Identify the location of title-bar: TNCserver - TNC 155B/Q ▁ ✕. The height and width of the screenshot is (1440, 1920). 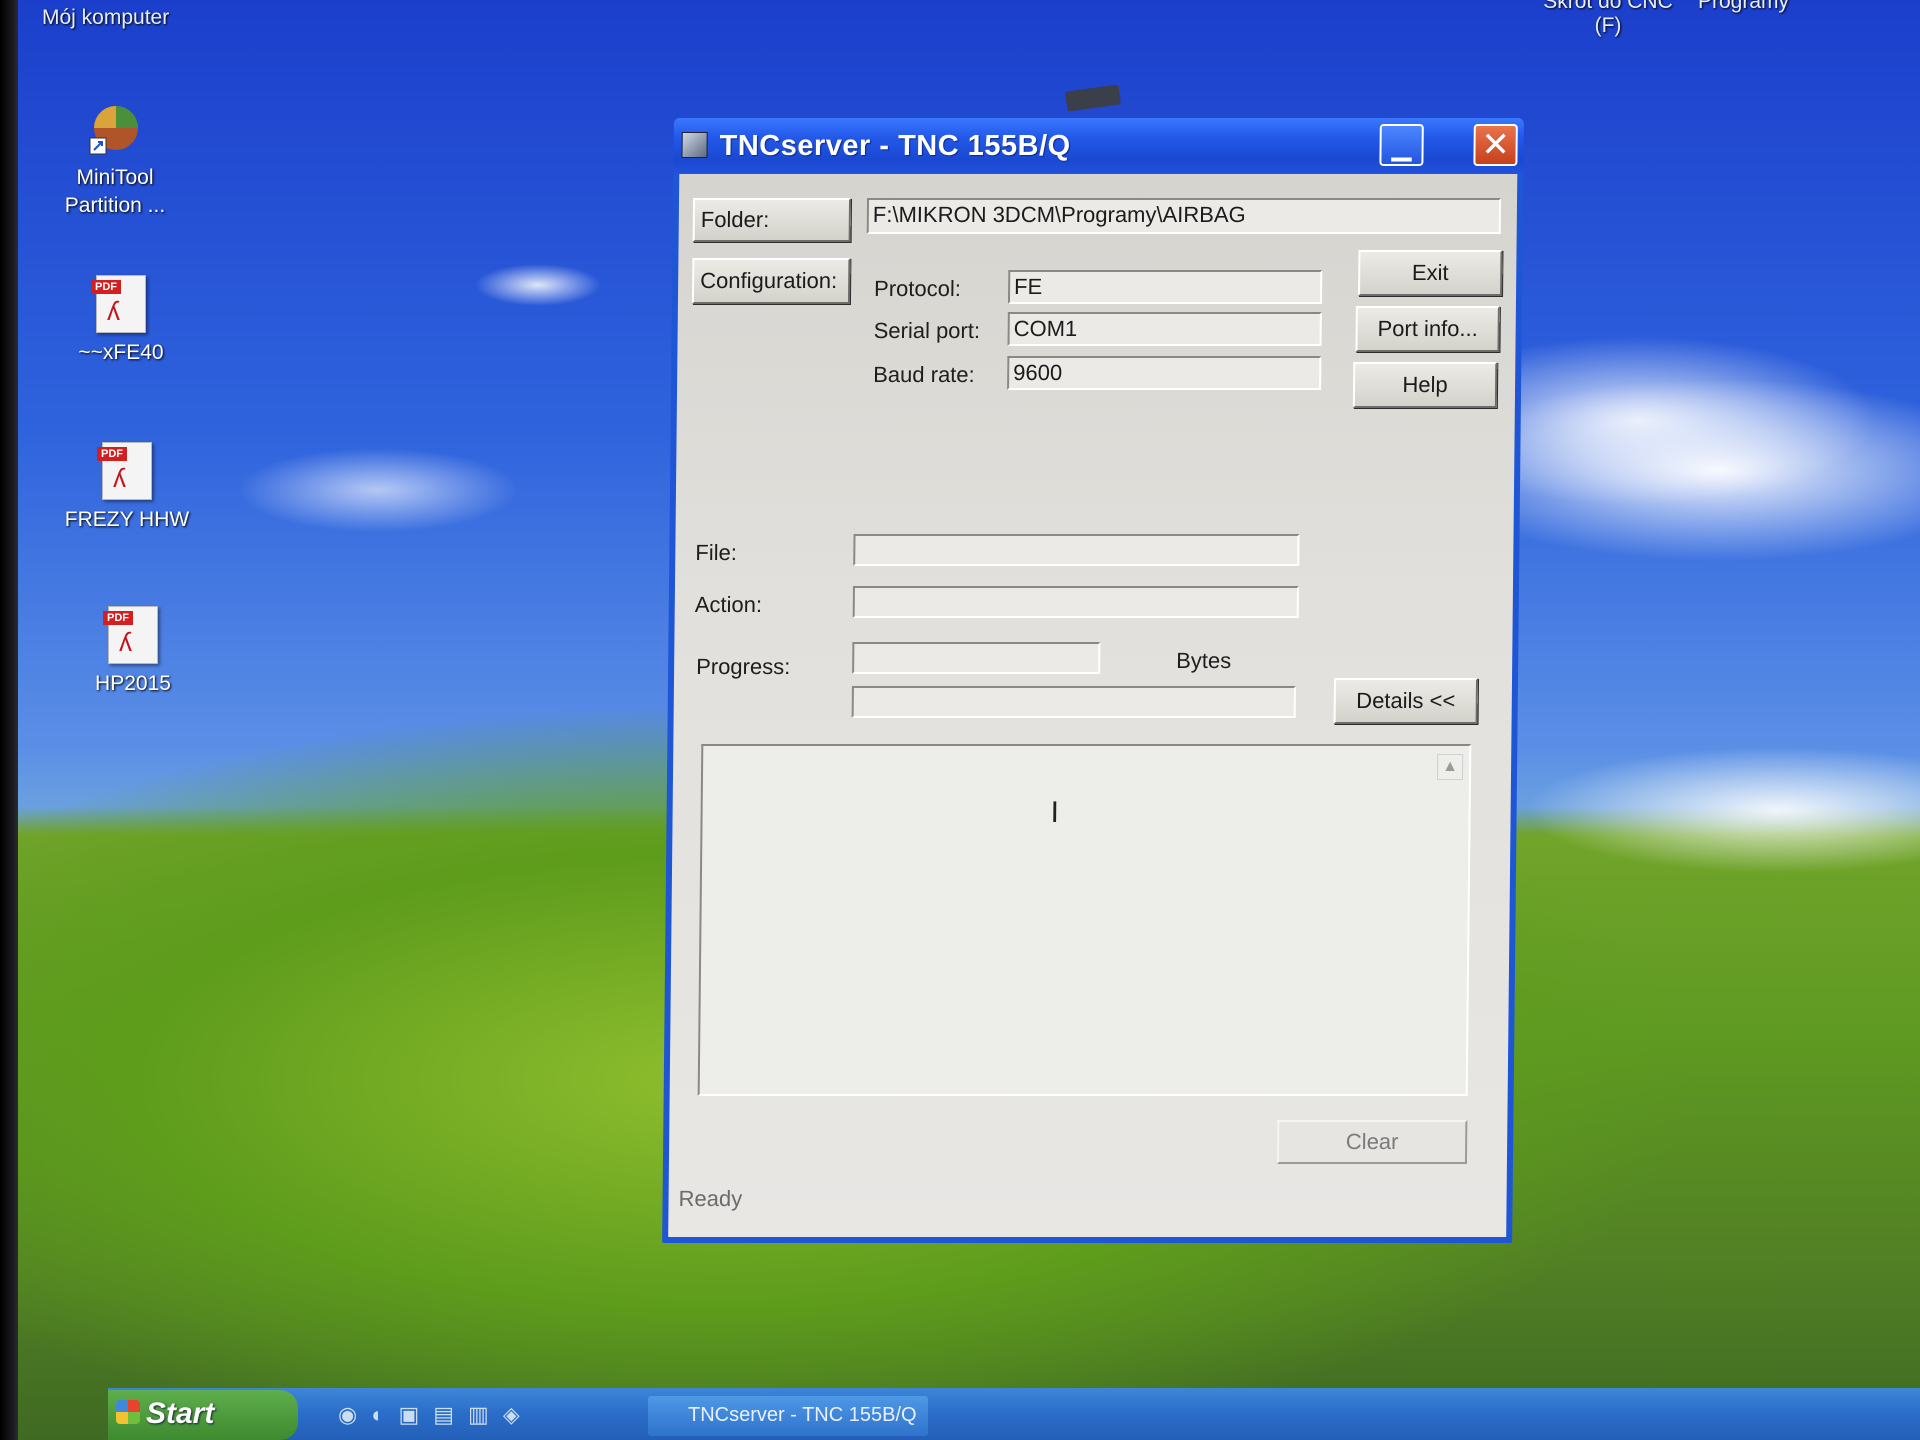
(1098, 146).